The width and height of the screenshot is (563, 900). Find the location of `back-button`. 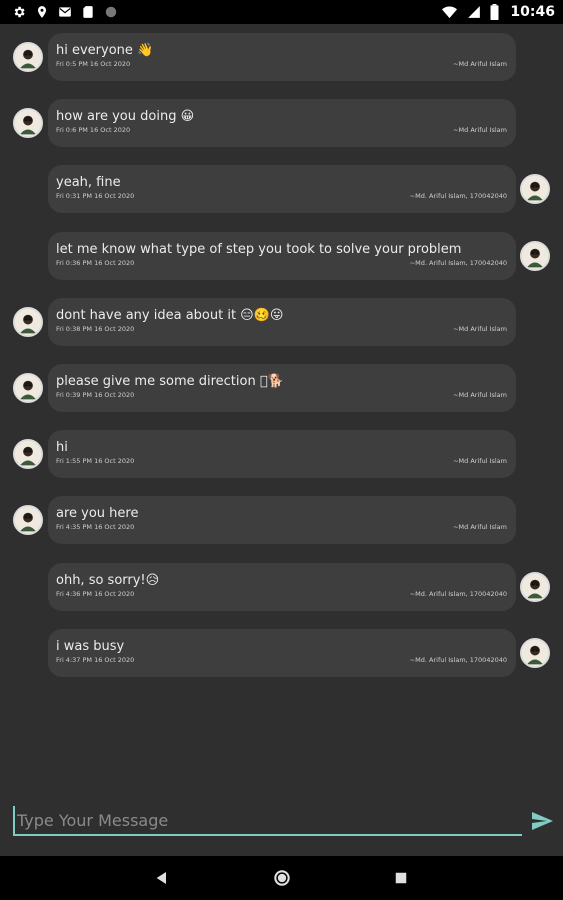

back-button is located at coordinates (162, 878).